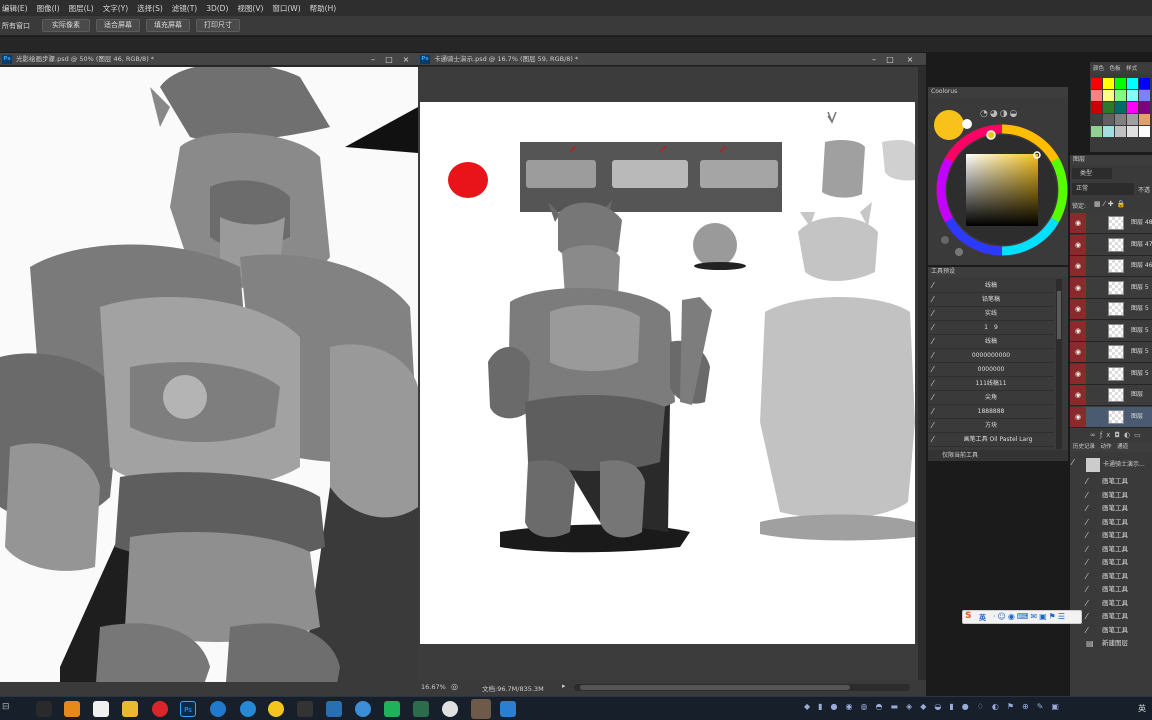  Describe the element at coordinates (15, 8) in the screenshot. I see `menu-edit: 编辑(E)` at that location.